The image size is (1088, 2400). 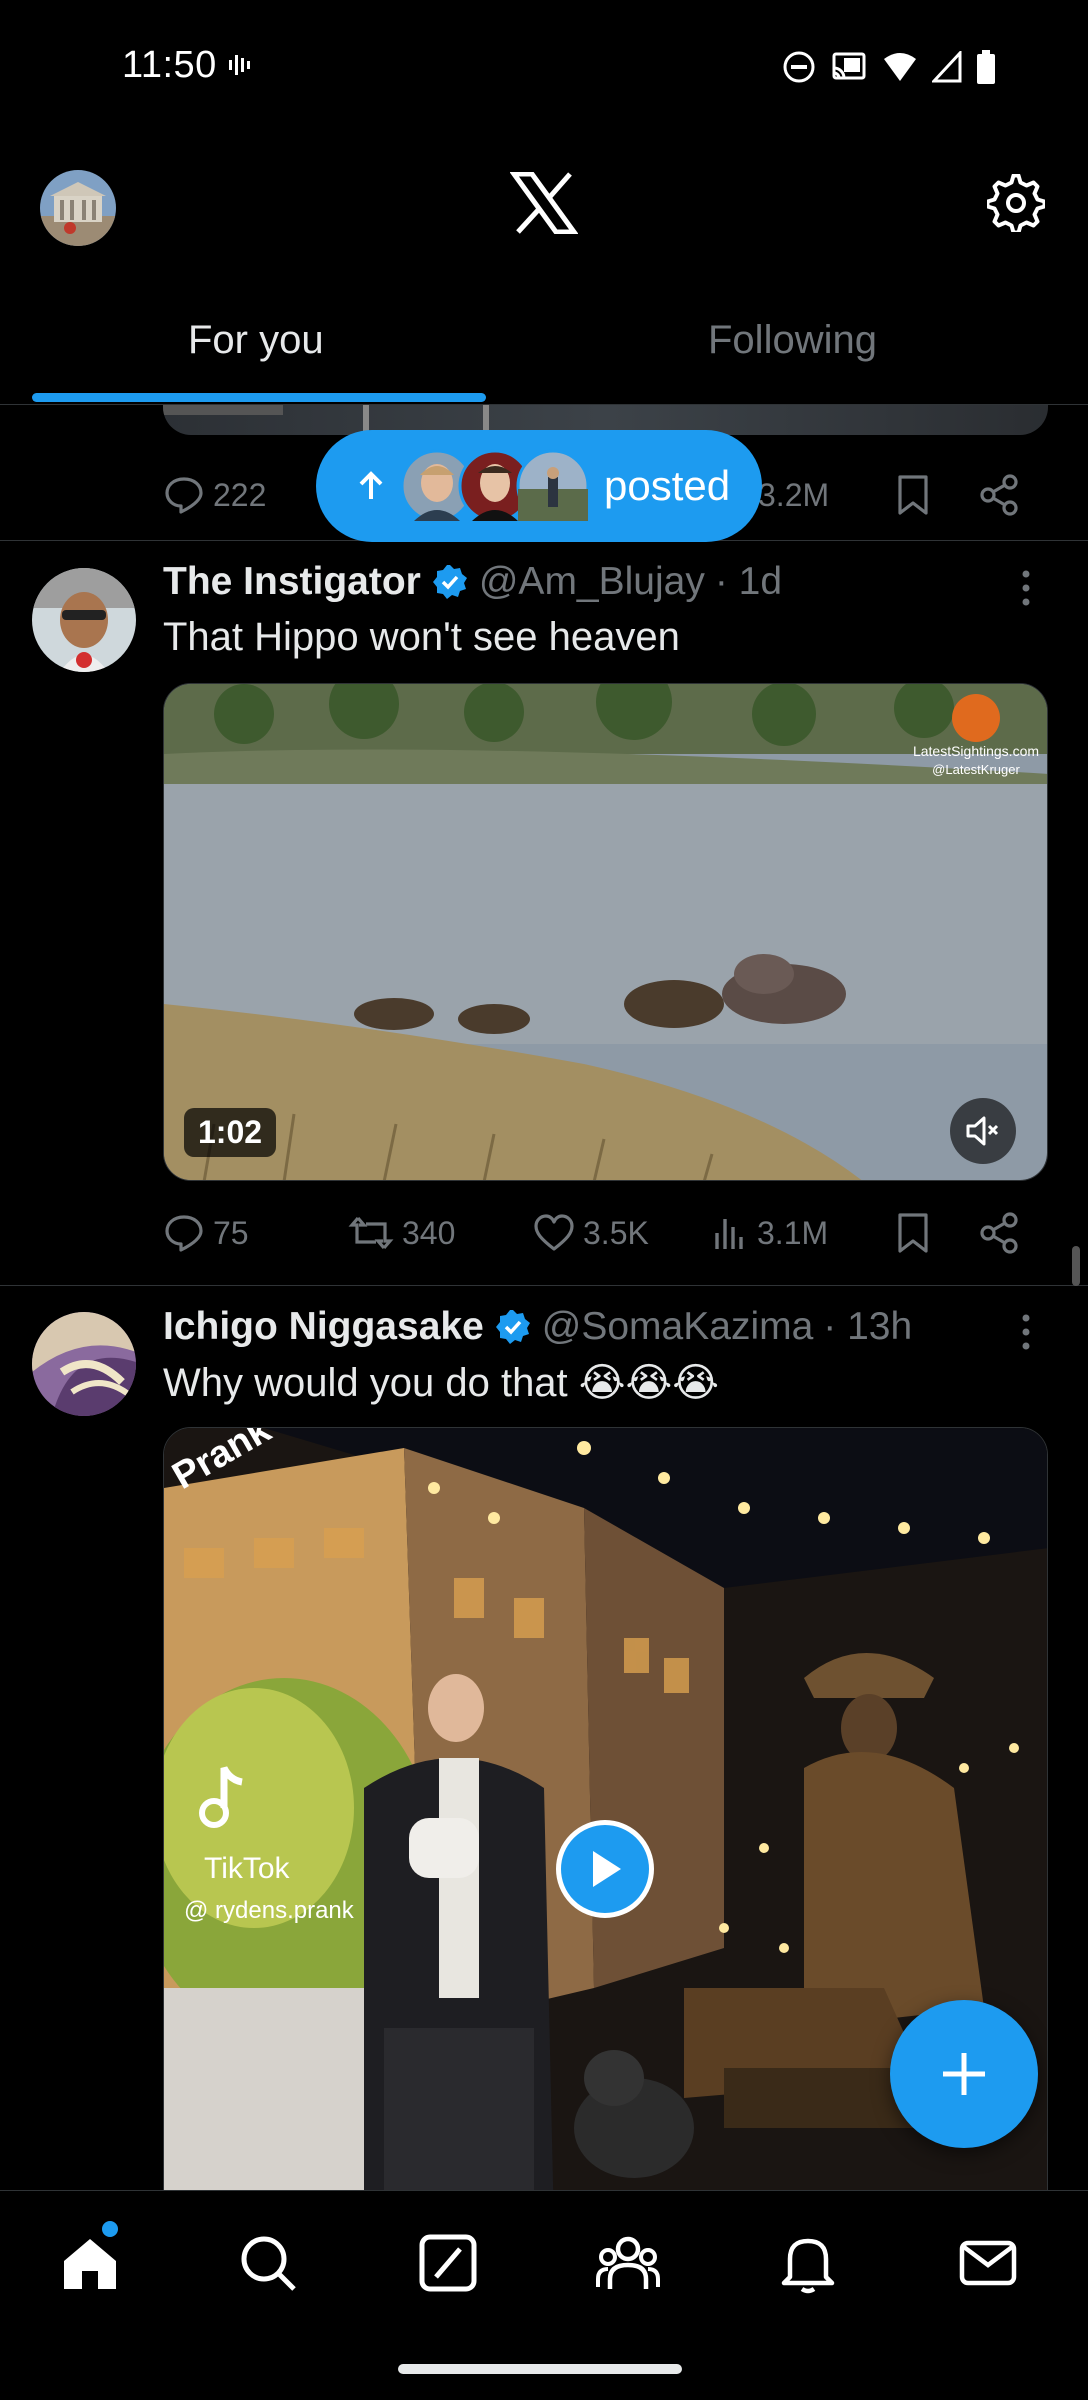 What do you see at coordinates (808, 2263) in the screenshot?
I see `notifications-icon` at bounding box center [808, 2263].